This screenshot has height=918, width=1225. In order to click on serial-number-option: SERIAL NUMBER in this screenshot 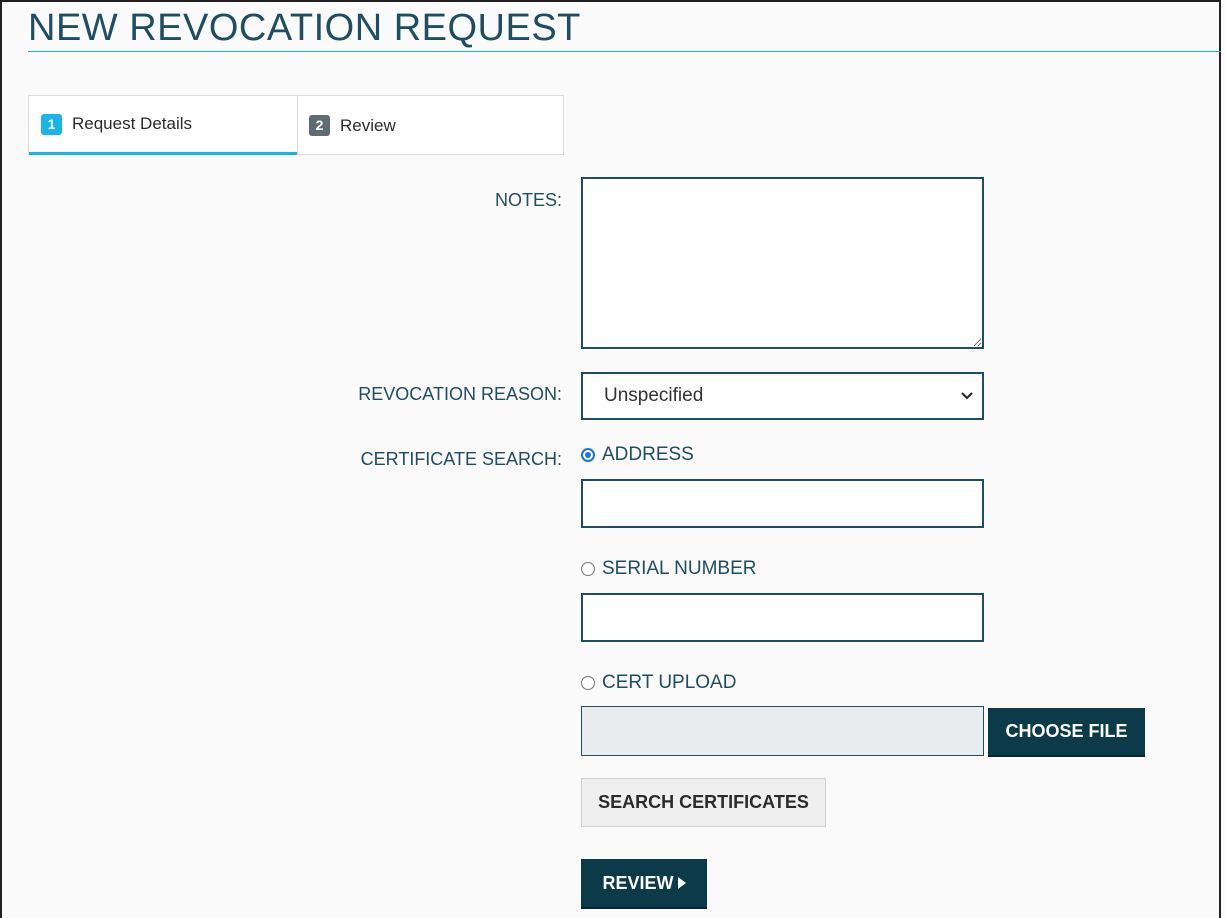, I will do `click(669, 569)`.